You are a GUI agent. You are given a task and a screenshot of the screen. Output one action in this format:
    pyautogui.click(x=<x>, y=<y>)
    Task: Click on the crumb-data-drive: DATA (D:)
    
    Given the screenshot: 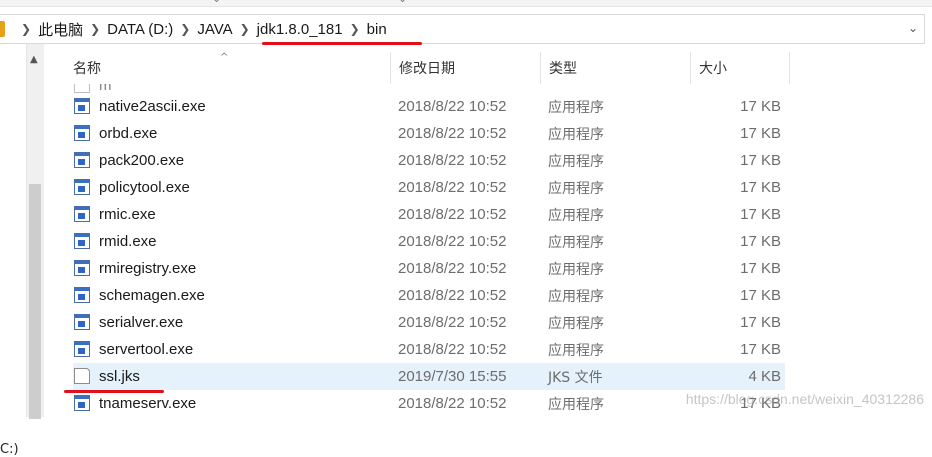 What is the action you would take?
    pyautogui.click(x=140, y=29)
    